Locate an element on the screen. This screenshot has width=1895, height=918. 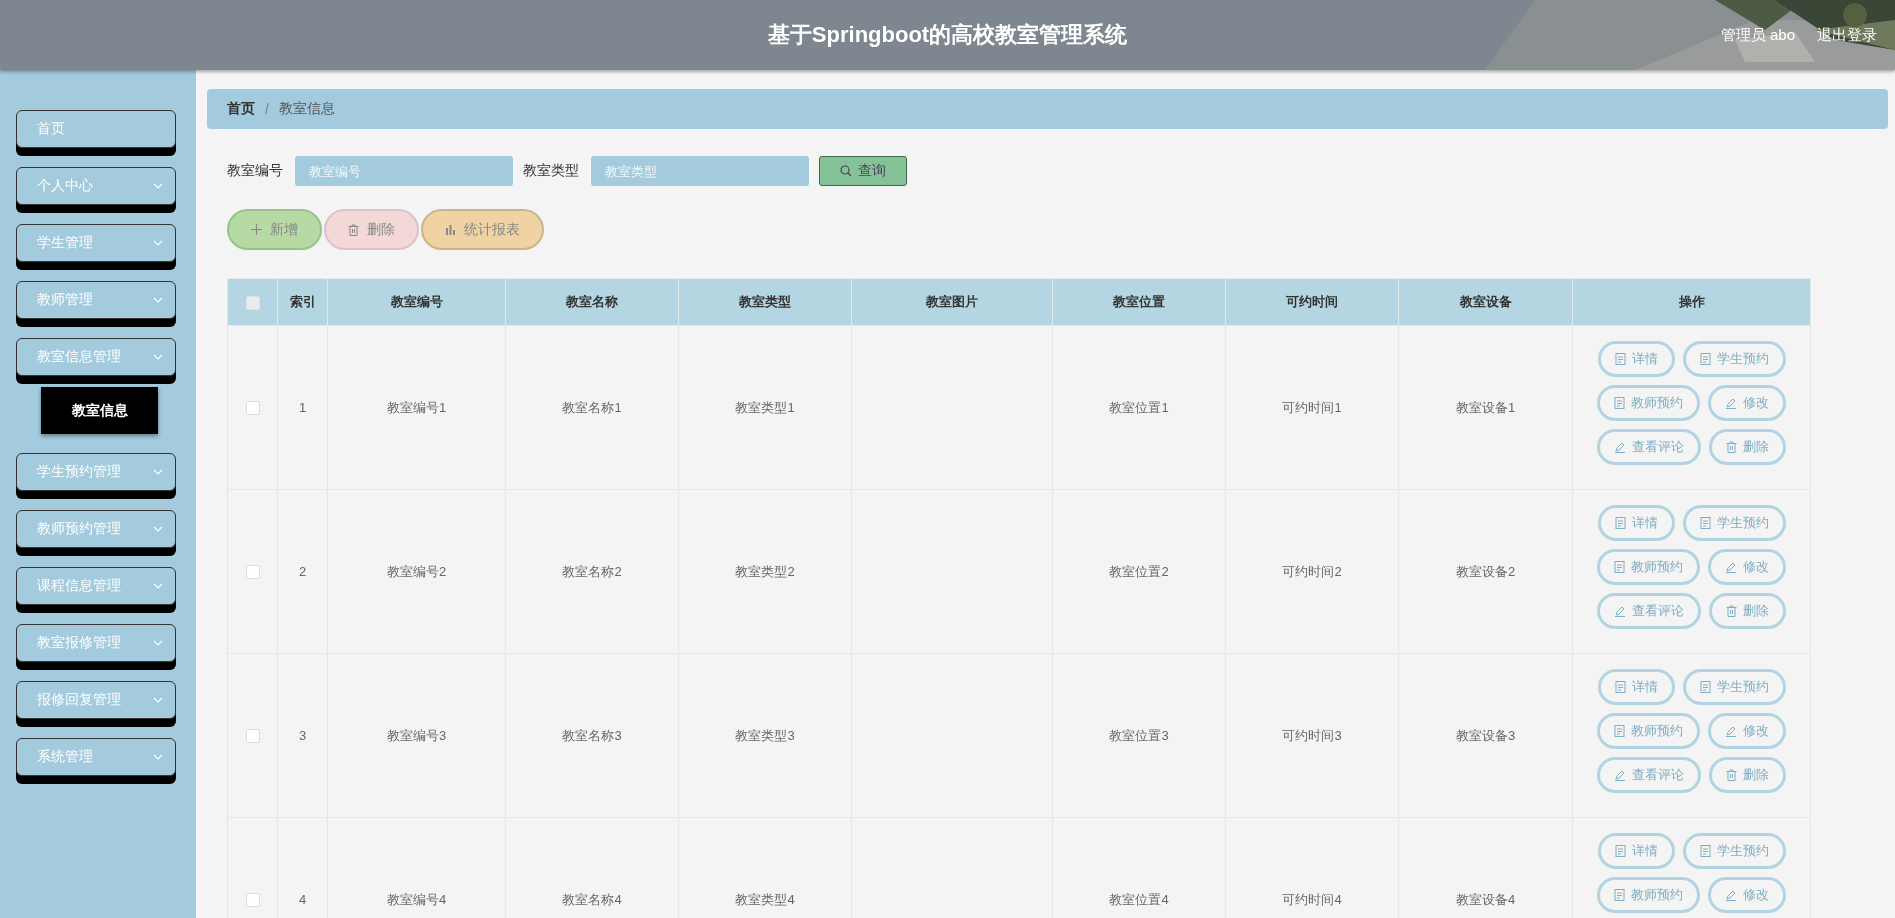
table-cell: 教室编号3 is located at coordinates (416, 735).